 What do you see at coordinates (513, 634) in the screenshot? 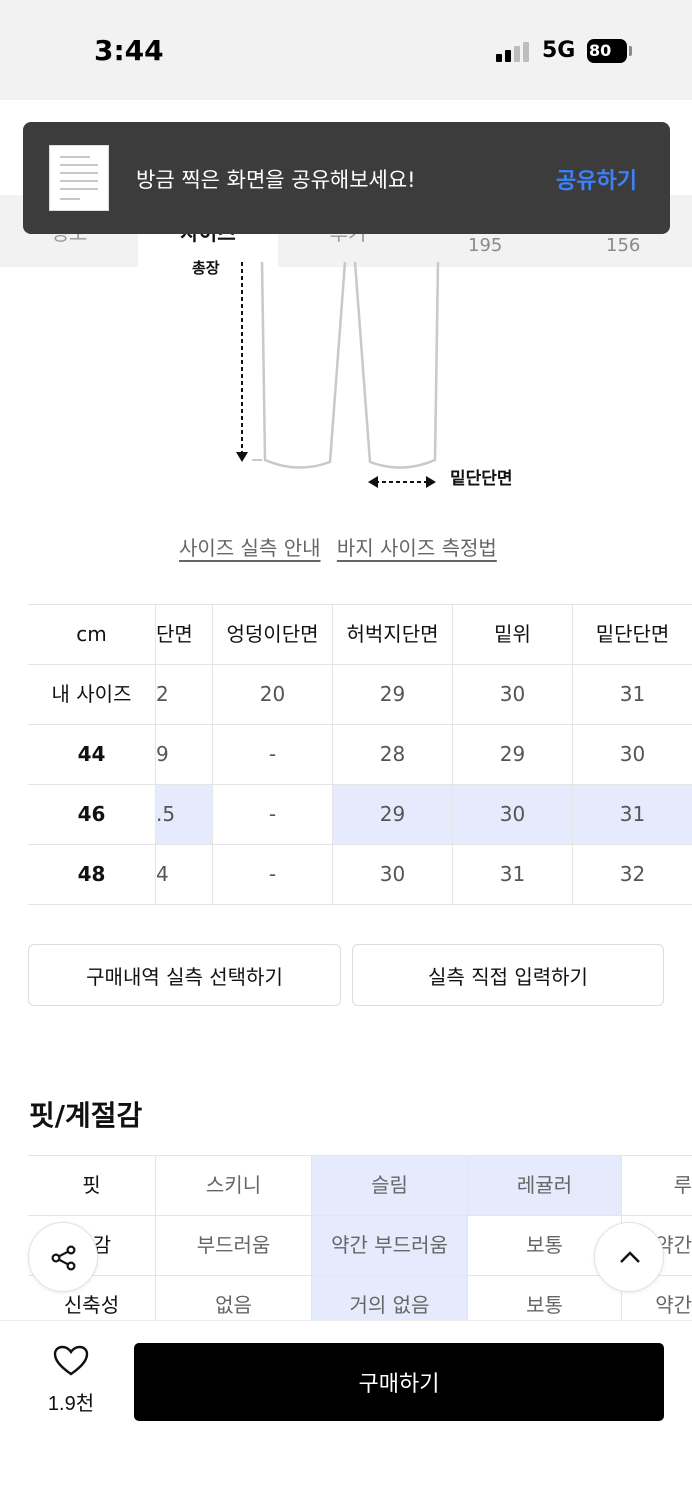
I see `column-header: 밑위` at bounding box center [513, 634].